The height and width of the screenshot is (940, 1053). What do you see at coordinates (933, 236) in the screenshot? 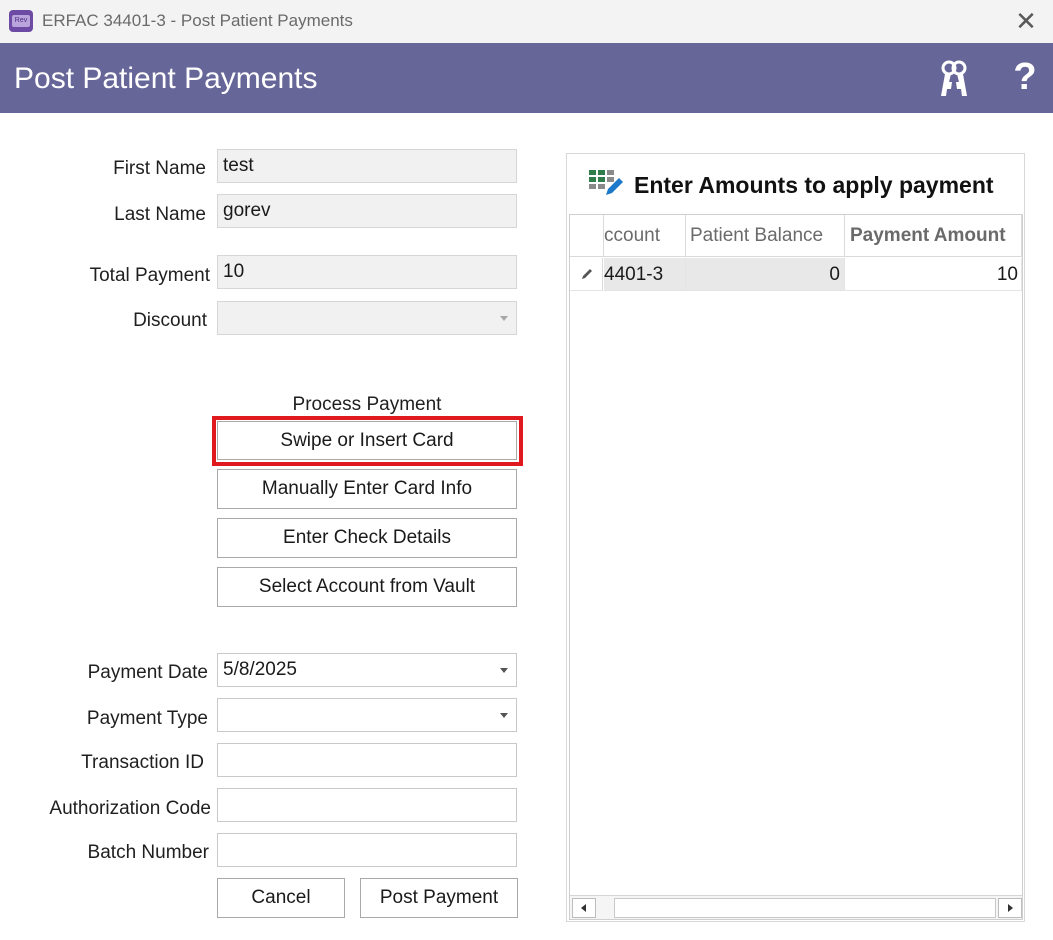
I see `column-header-payment-amount: Payment Amount` at bounding box center [933, 236].